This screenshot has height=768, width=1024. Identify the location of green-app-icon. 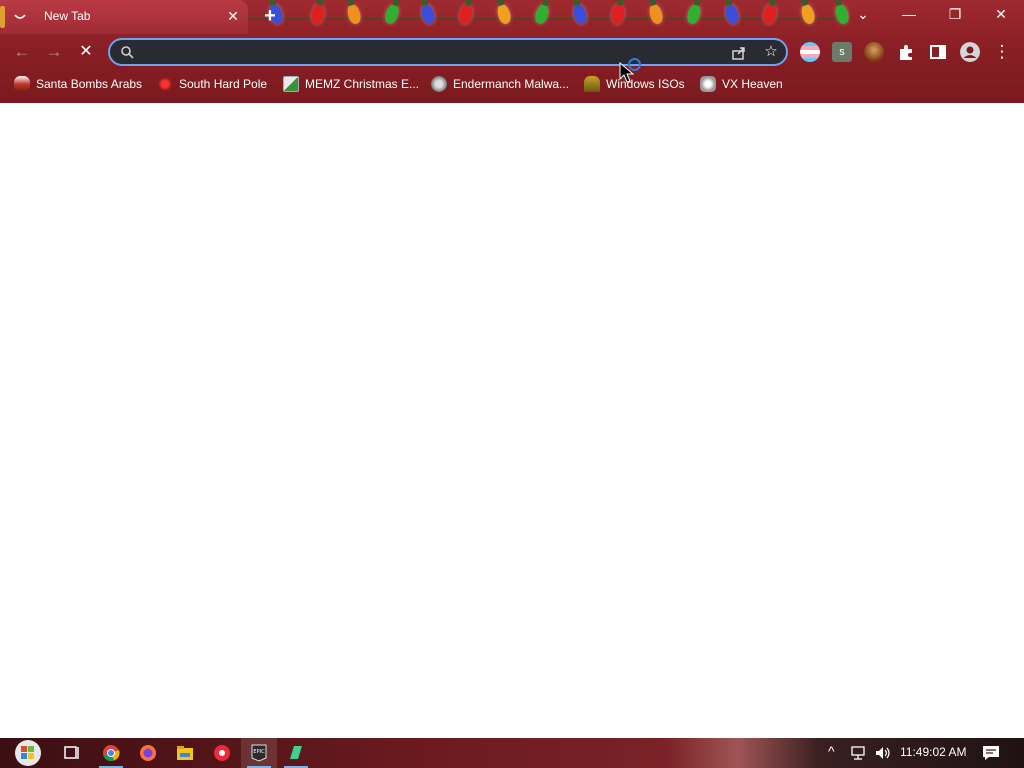
(296, 752).